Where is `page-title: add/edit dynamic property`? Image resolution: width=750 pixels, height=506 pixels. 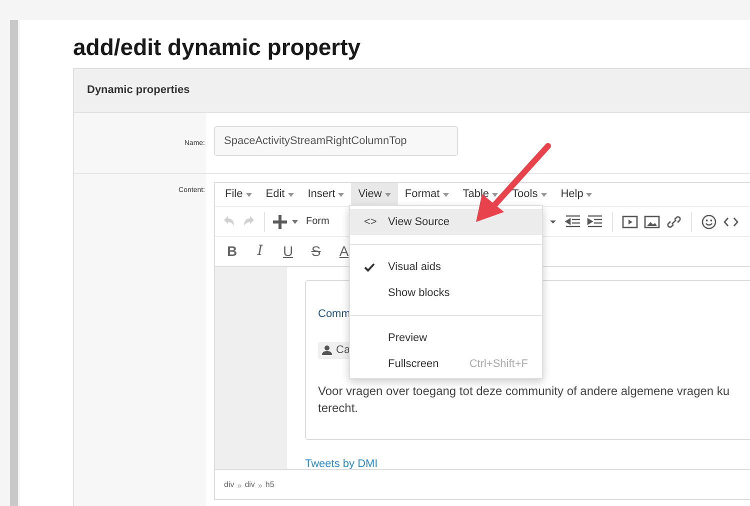
page-title: add/edit dynamic property is located at coordinates (217, 47).